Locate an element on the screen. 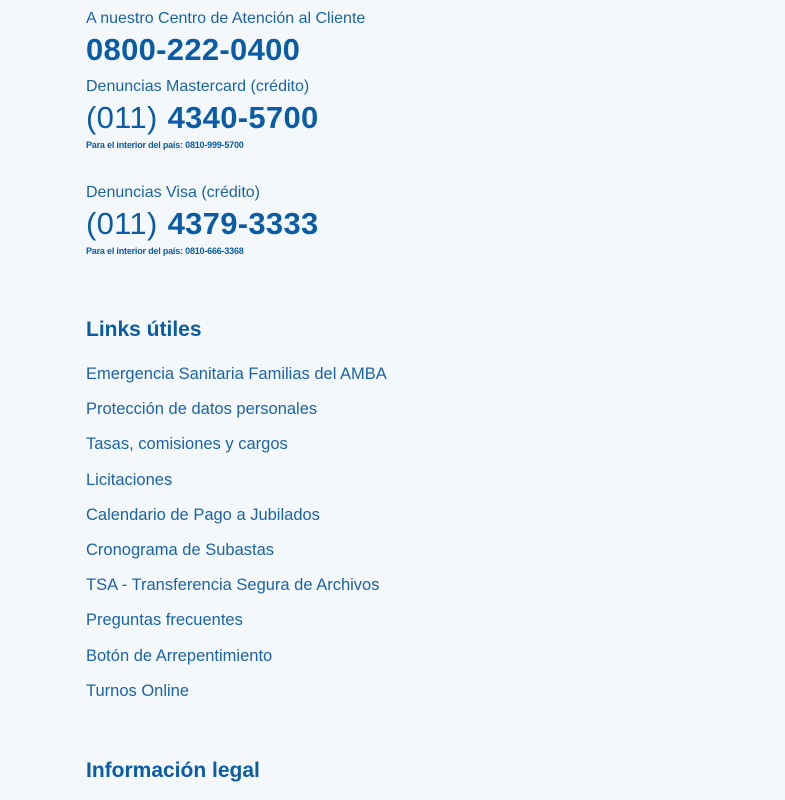  visa-area-code: (011) is located at coordinates (122, 223).